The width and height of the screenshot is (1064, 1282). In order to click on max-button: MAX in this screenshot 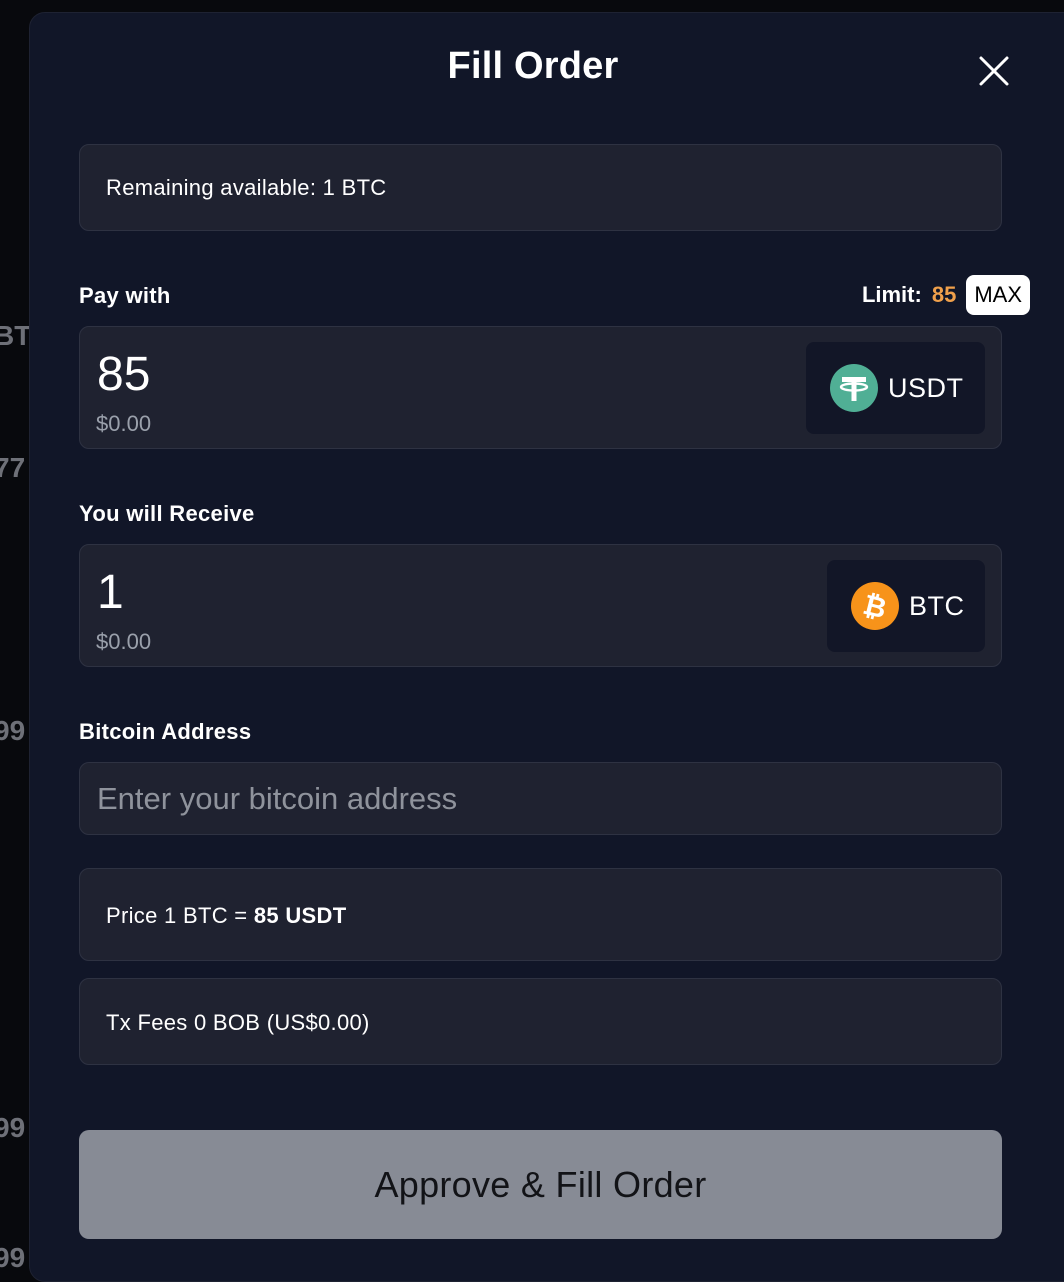, I will do `click(998, 295)`.